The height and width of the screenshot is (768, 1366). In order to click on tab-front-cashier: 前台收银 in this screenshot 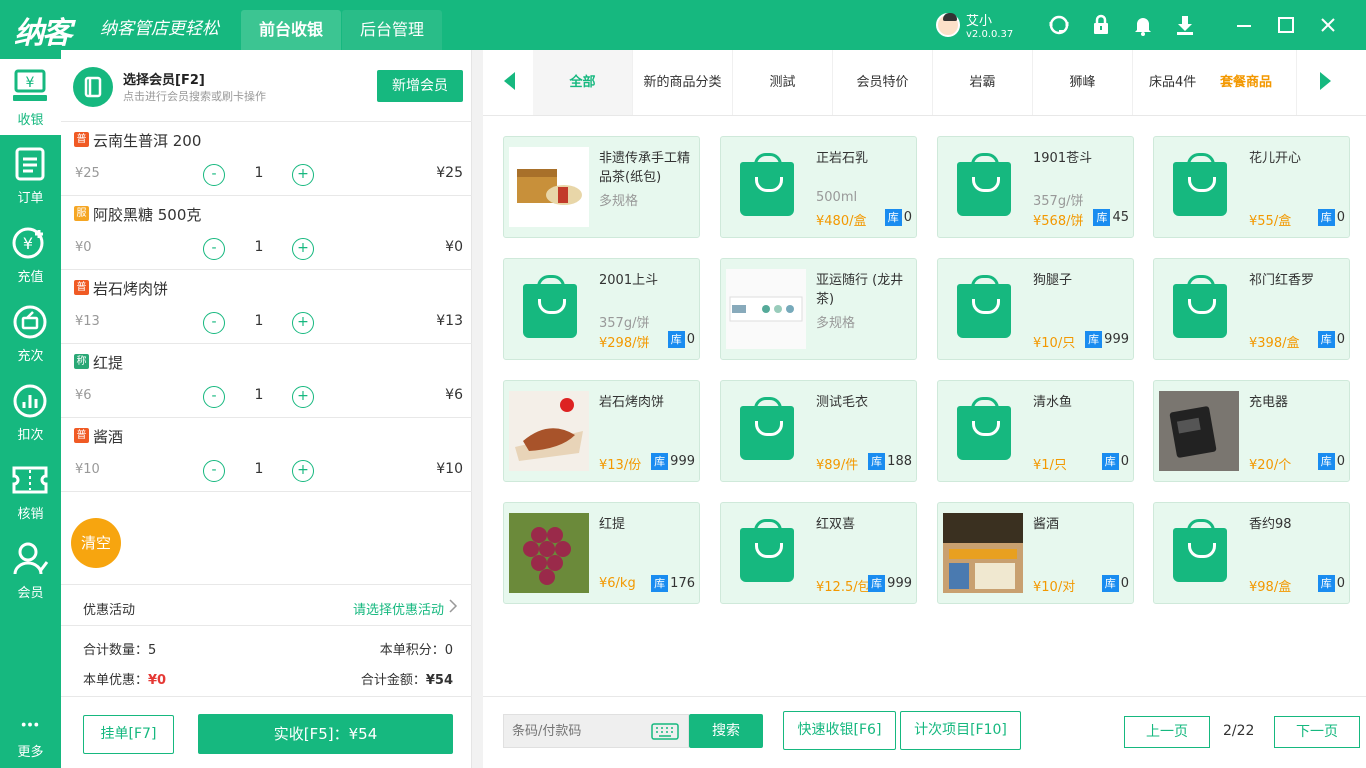, I will do `click(291, 30)`.